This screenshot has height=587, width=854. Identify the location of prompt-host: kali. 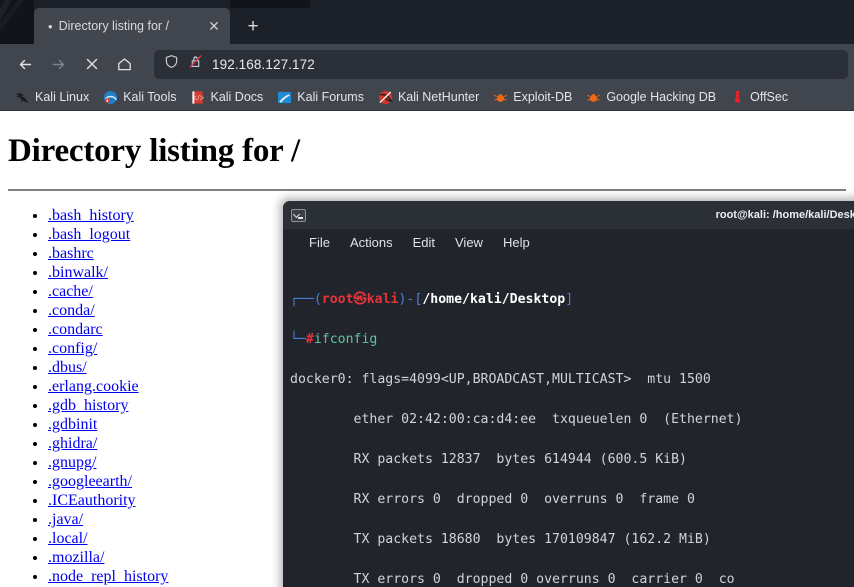
(382, 299).